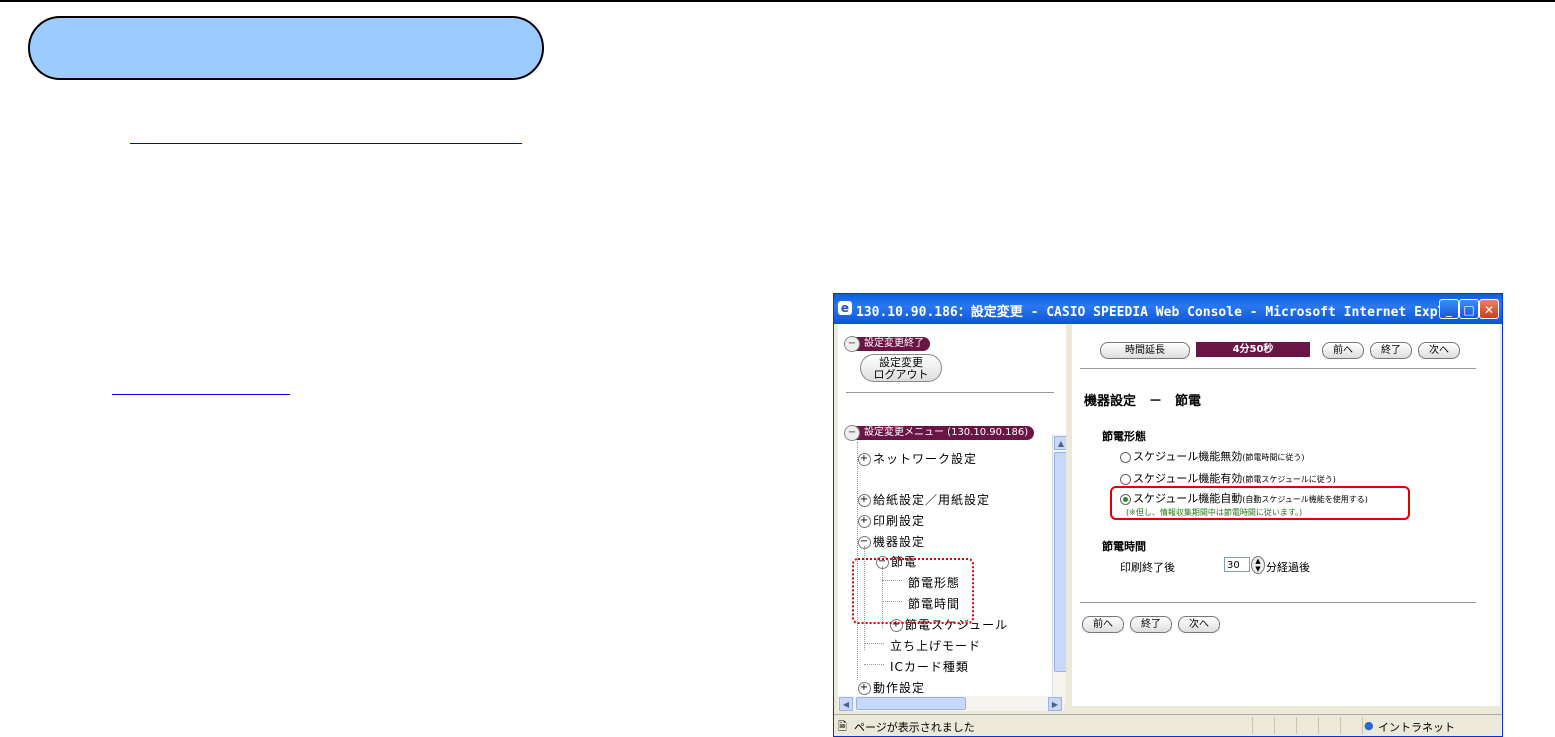 The image size is (1555, 737). I want to click on radio-label: スケジュール機能自動, so click(1188, 498).